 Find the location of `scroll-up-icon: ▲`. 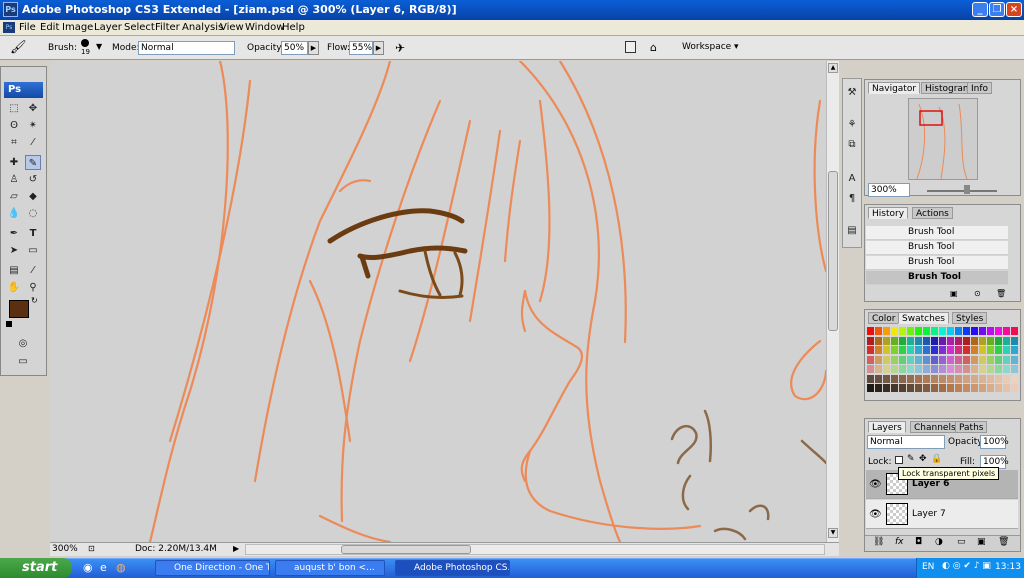

scroll-up-icon: ▲ is located at coordinates (833, 68).